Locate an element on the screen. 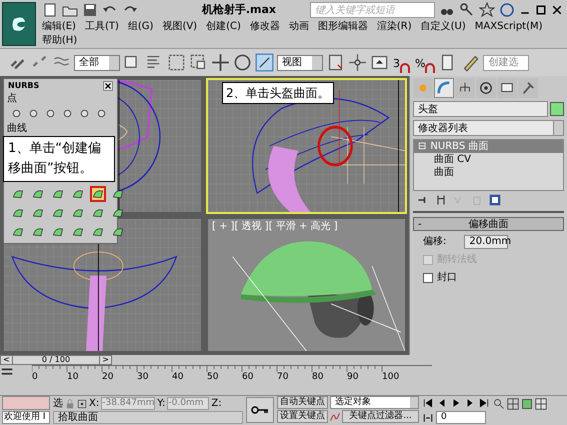 The height and width of the screenshot is (425, 567). maximize-icon is located at coordinates (541, 10).